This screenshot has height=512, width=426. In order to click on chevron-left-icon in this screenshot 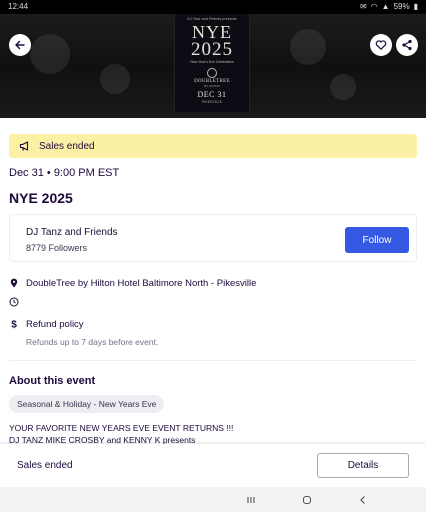, I will do `click(362, 500)`.